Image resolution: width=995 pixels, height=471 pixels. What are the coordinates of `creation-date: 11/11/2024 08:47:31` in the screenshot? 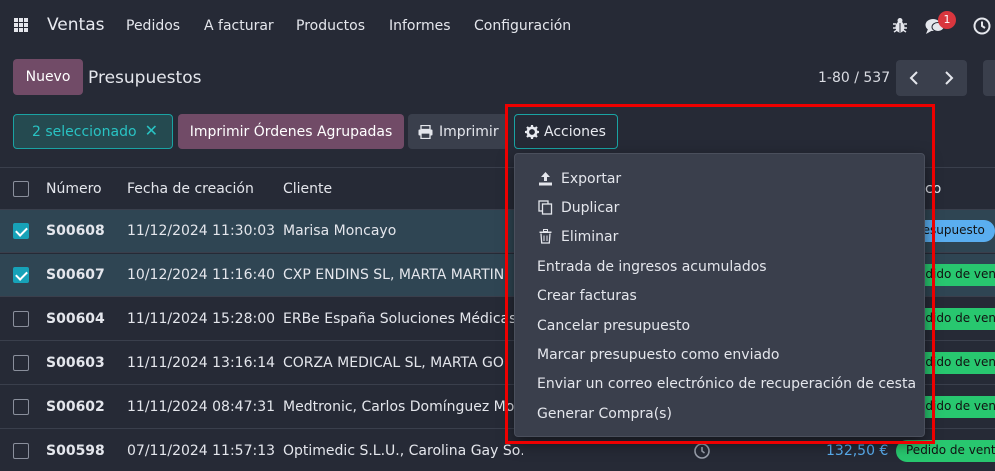 It's located at (201, 407).